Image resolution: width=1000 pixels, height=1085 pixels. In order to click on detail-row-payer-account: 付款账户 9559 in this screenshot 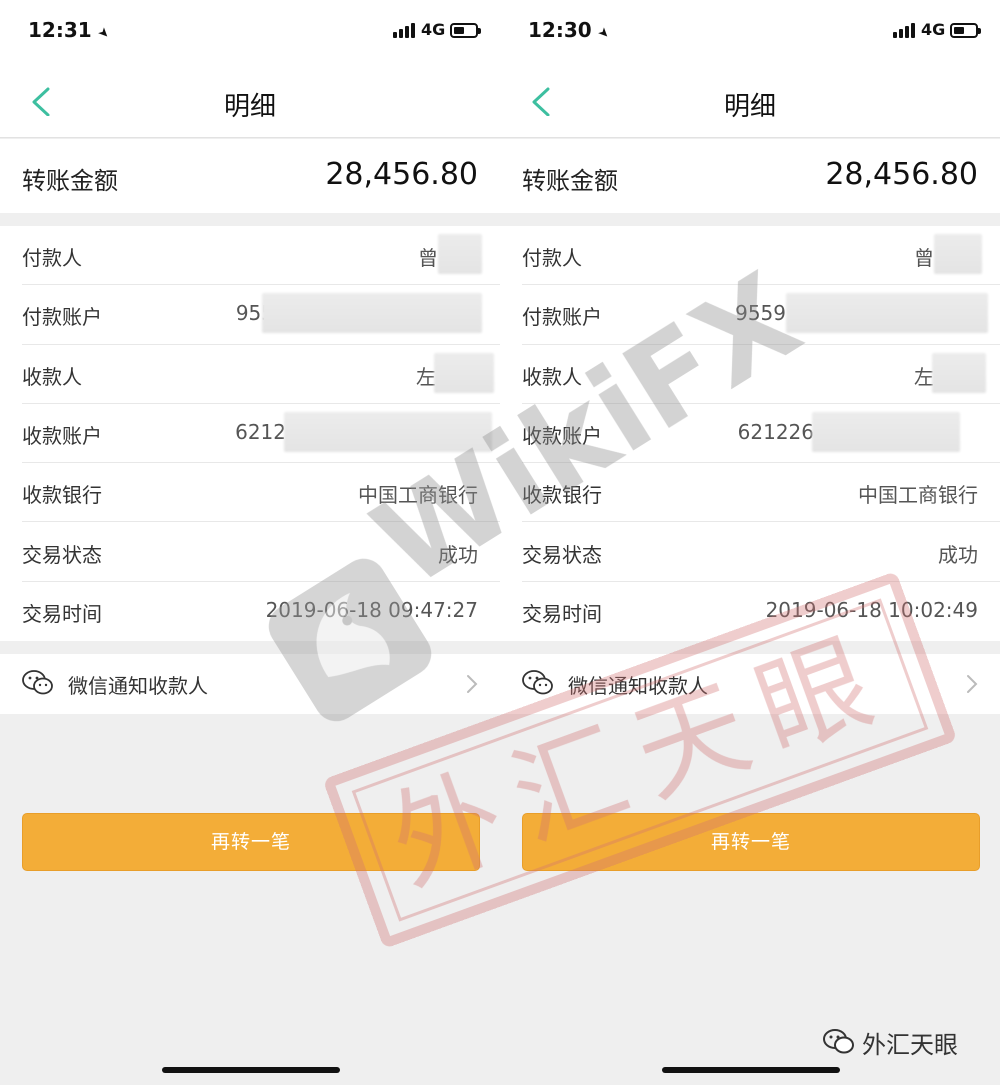, I will do `click(750, 315)`.